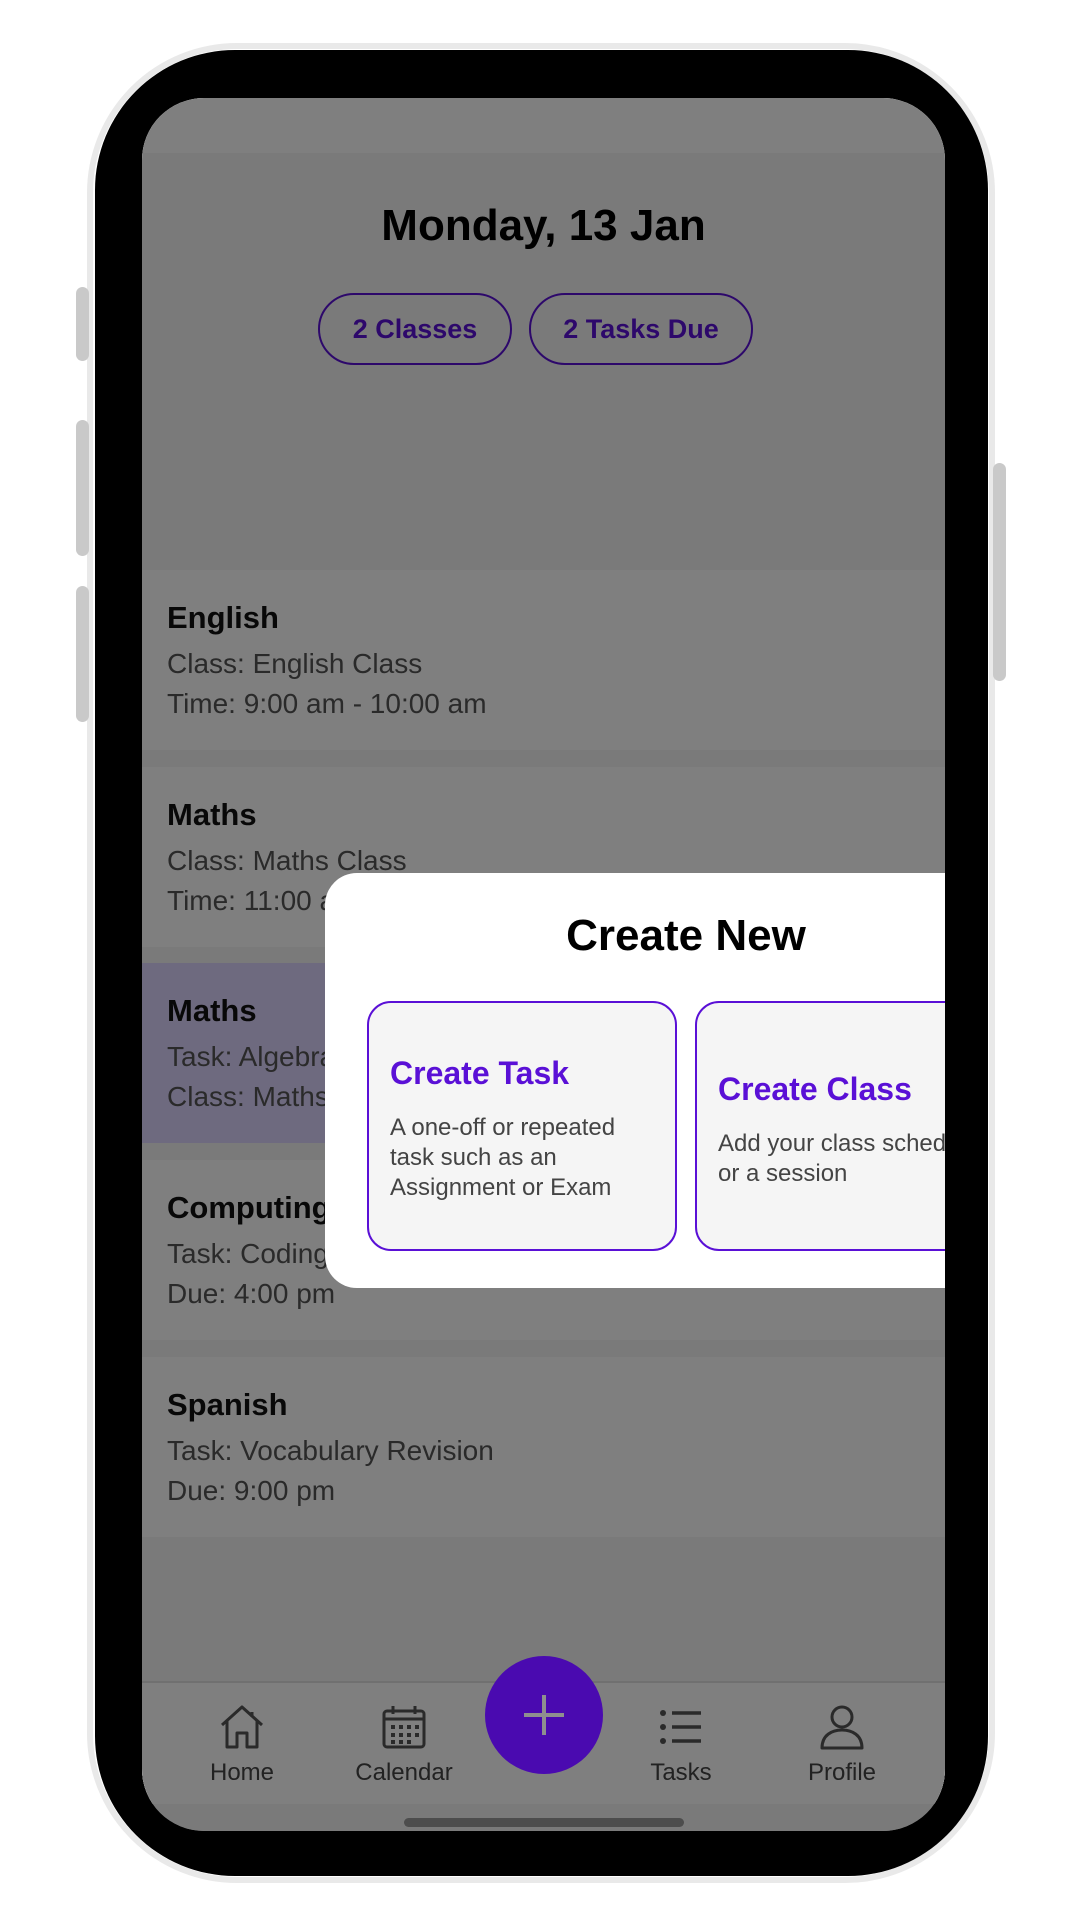 Image resolution: width=1080 pixels, height=1920 pixels. Describe the element at coordinates (82, 324) in the screenshot. I see `mute-switch` at that location.